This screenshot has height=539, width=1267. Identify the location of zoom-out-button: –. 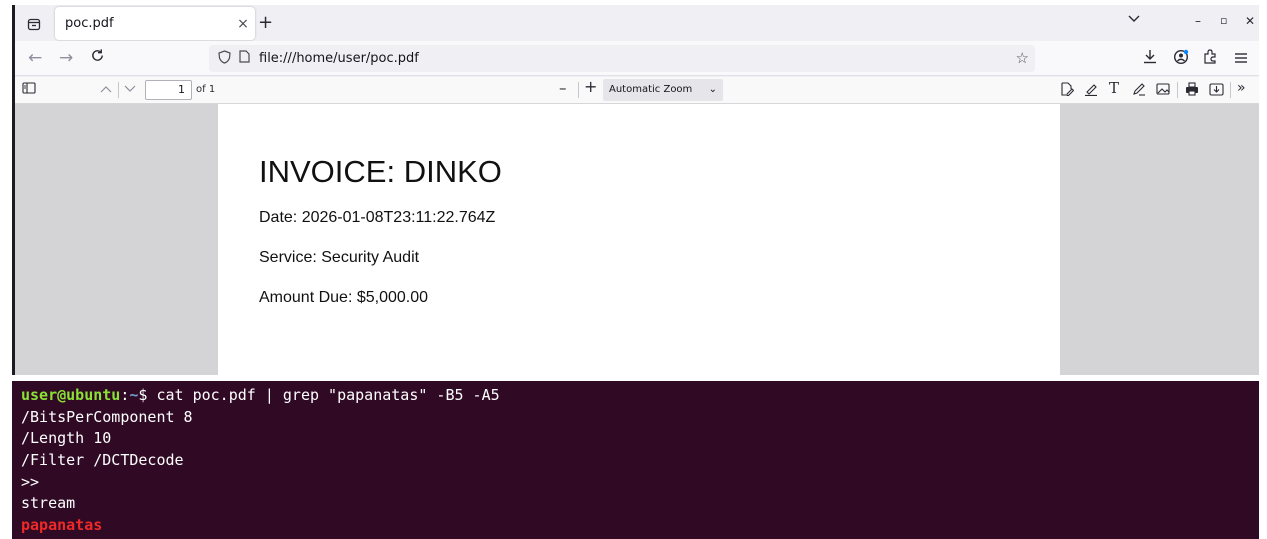
(563, 88).